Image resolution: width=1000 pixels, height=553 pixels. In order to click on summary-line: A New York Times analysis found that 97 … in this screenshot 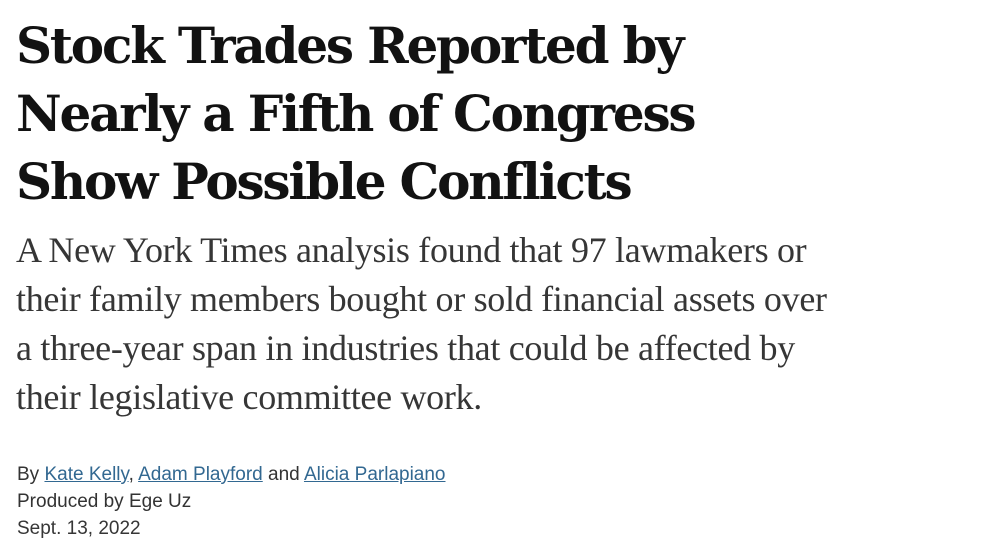, I will do `click(411, 250)`.